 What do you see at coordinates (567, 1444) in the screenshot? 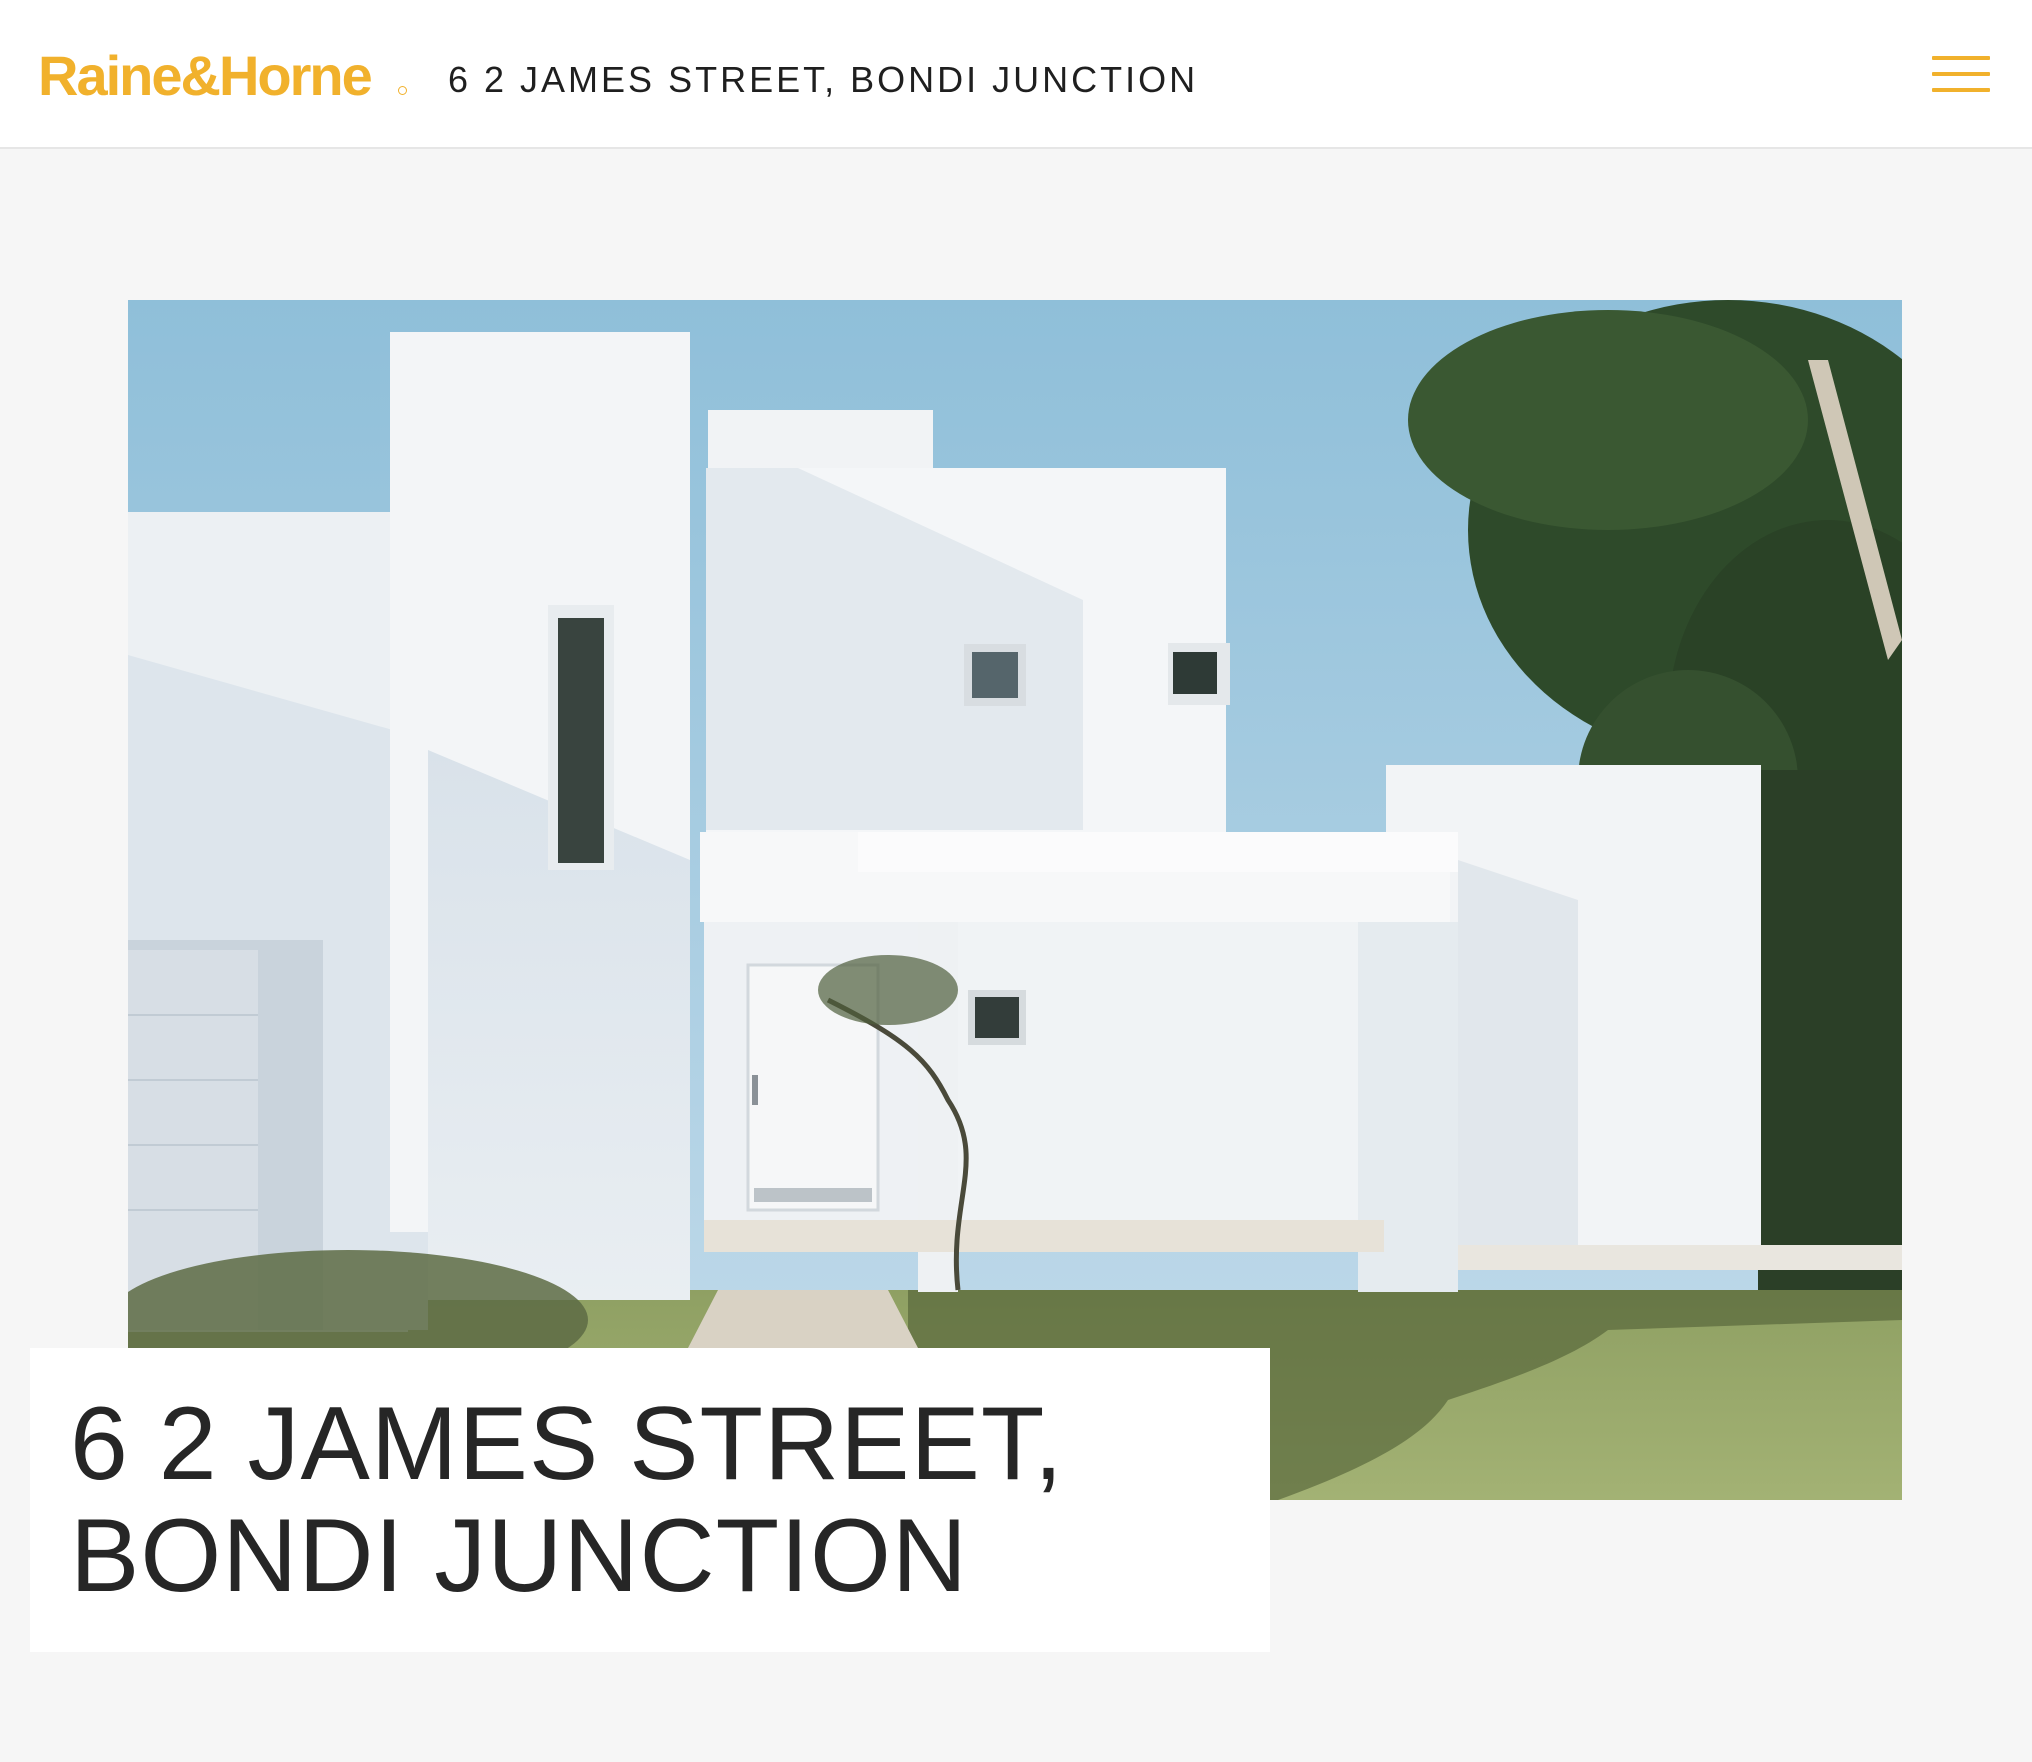
I see `listing-title-line1: 6 2 JAMES STREET,` at bounding box center [567, 1444].